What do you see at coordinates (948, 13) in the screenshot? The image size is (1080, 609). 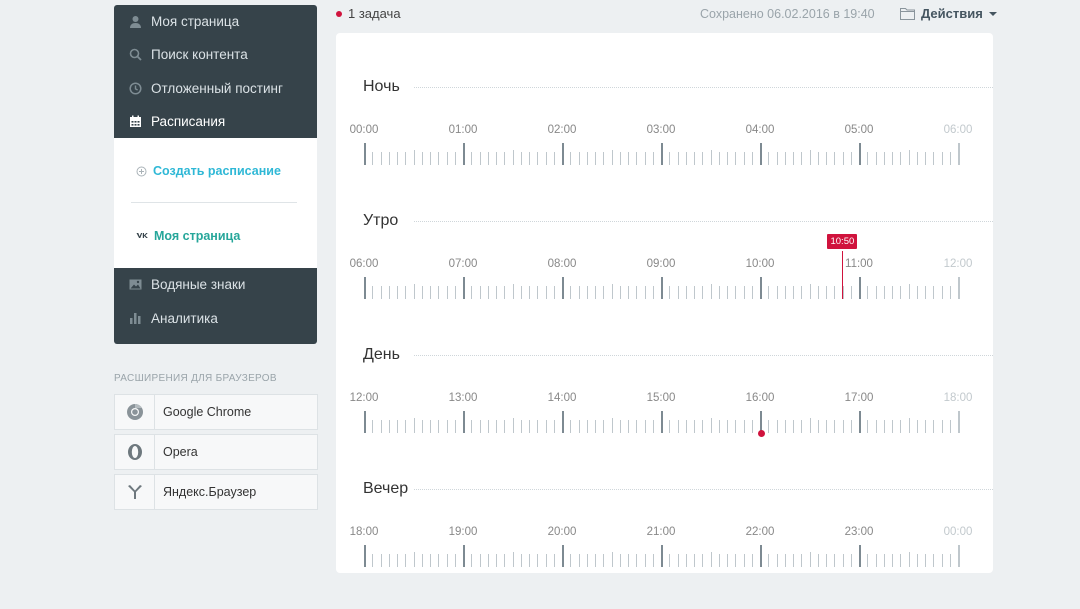 I see `actions-dropdown: Действия` at bounding box center [948, 13].